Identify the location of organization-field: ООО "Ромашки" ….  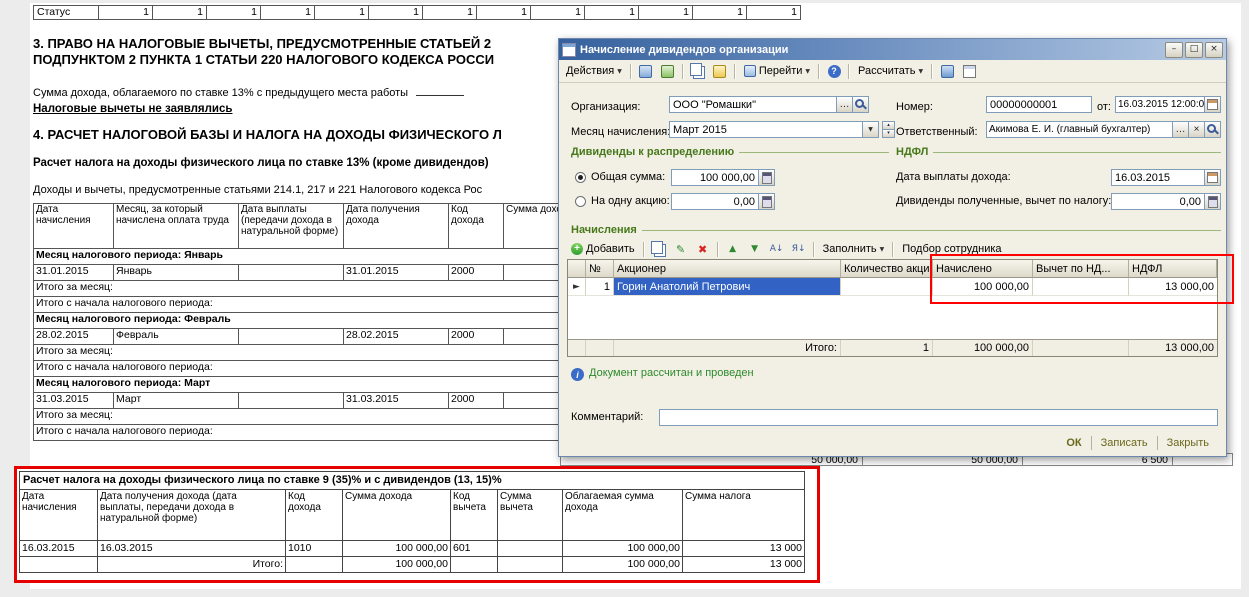
(769, 104).